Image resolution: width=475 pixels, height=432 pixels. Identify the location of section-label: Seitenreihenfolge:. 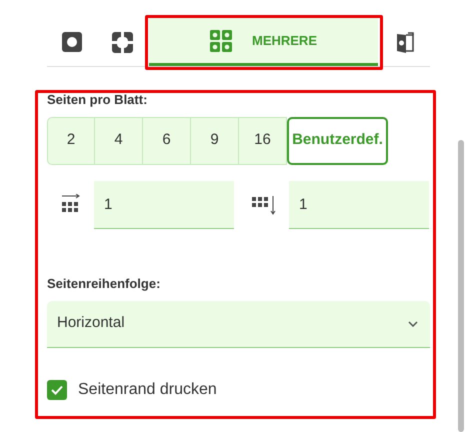
(104, 283).